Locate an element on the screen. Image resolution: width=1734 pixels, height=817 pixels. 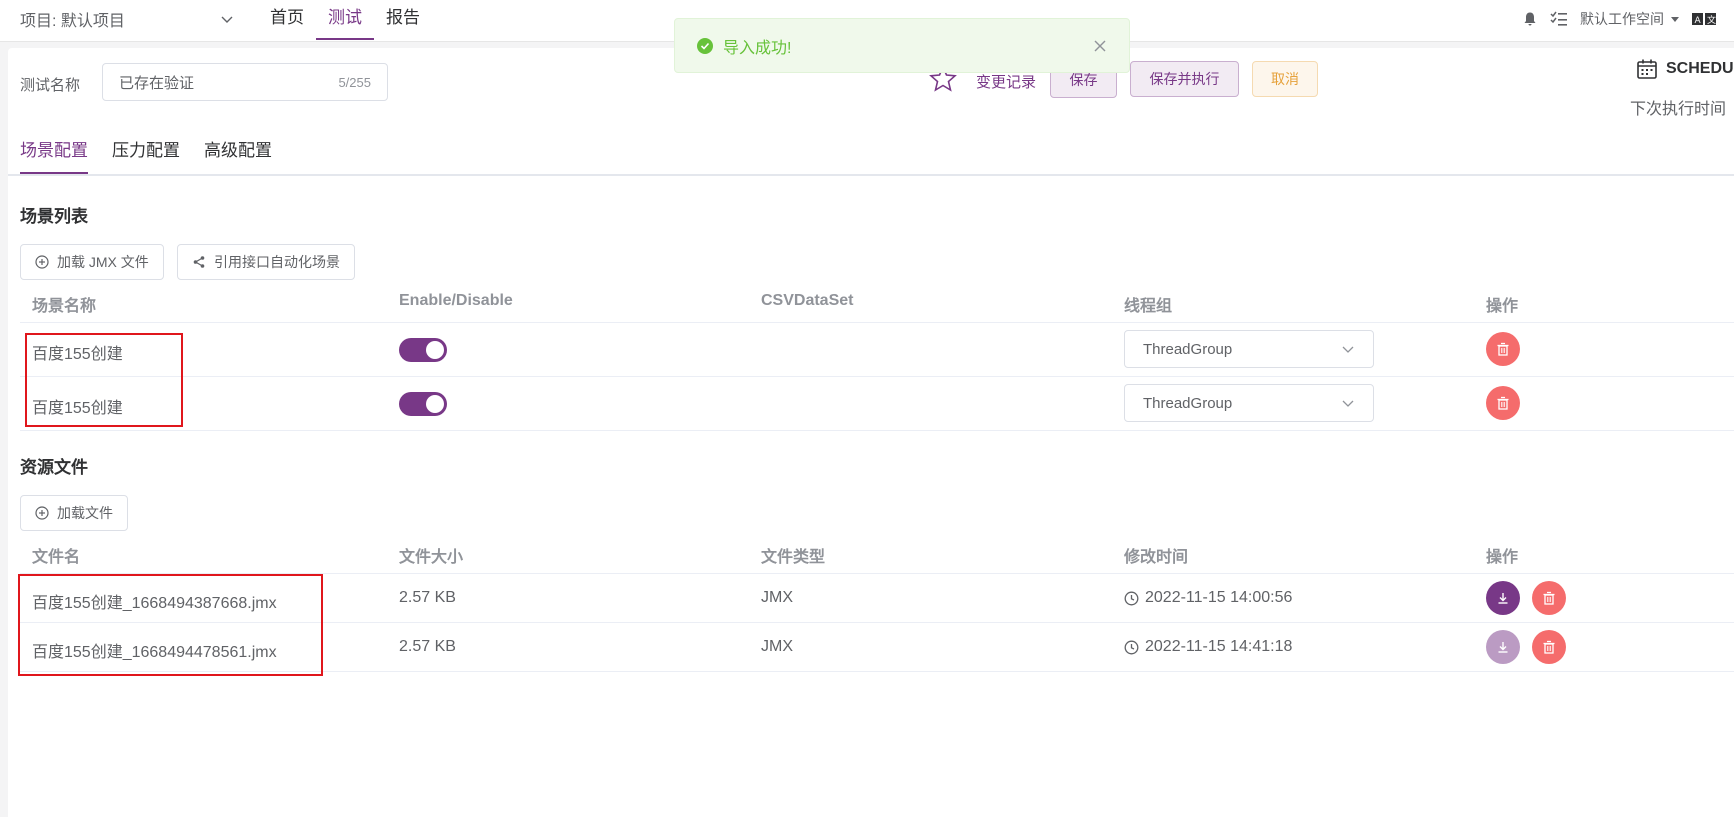
workspace-label: 默认工作空间 is located at coordinates (1622, 19).